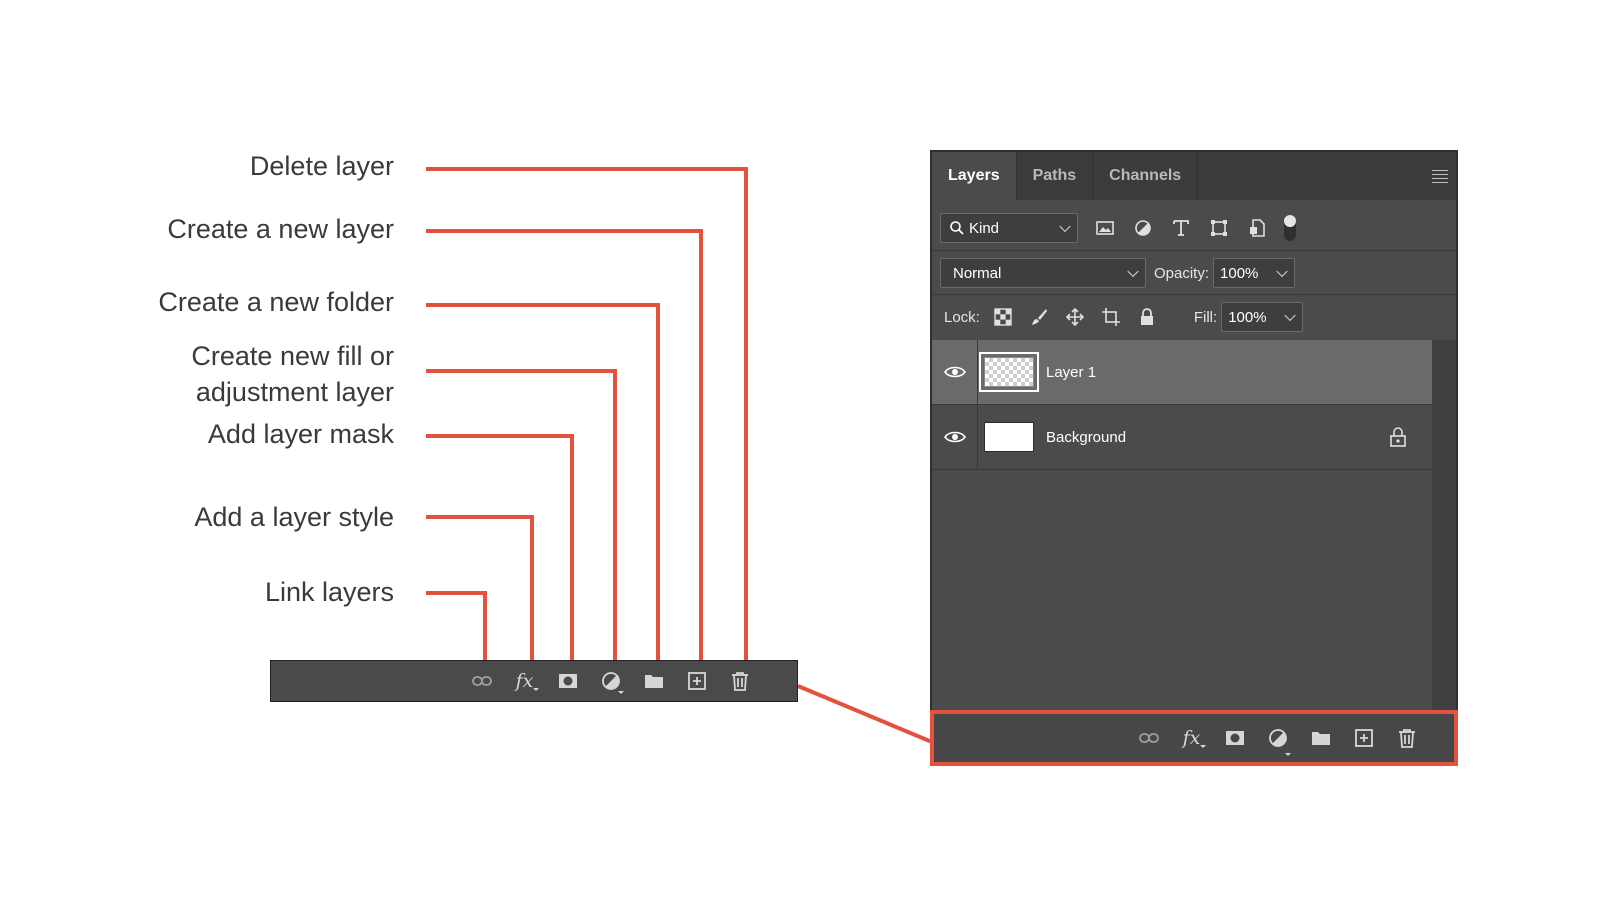 This screenshot has height=900, width=1600. What do you see at coordinates (294, 392) in the screenshot?
I see `callout-fill-adjustment-line2: adjustment layer` at bounding box center [294, 392].